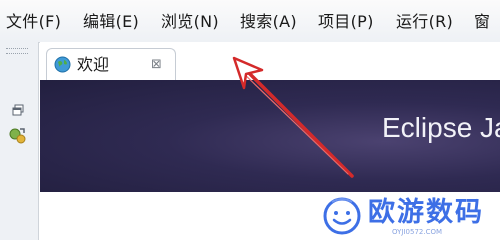  I want to click on restore-icon, so click(18, 110).